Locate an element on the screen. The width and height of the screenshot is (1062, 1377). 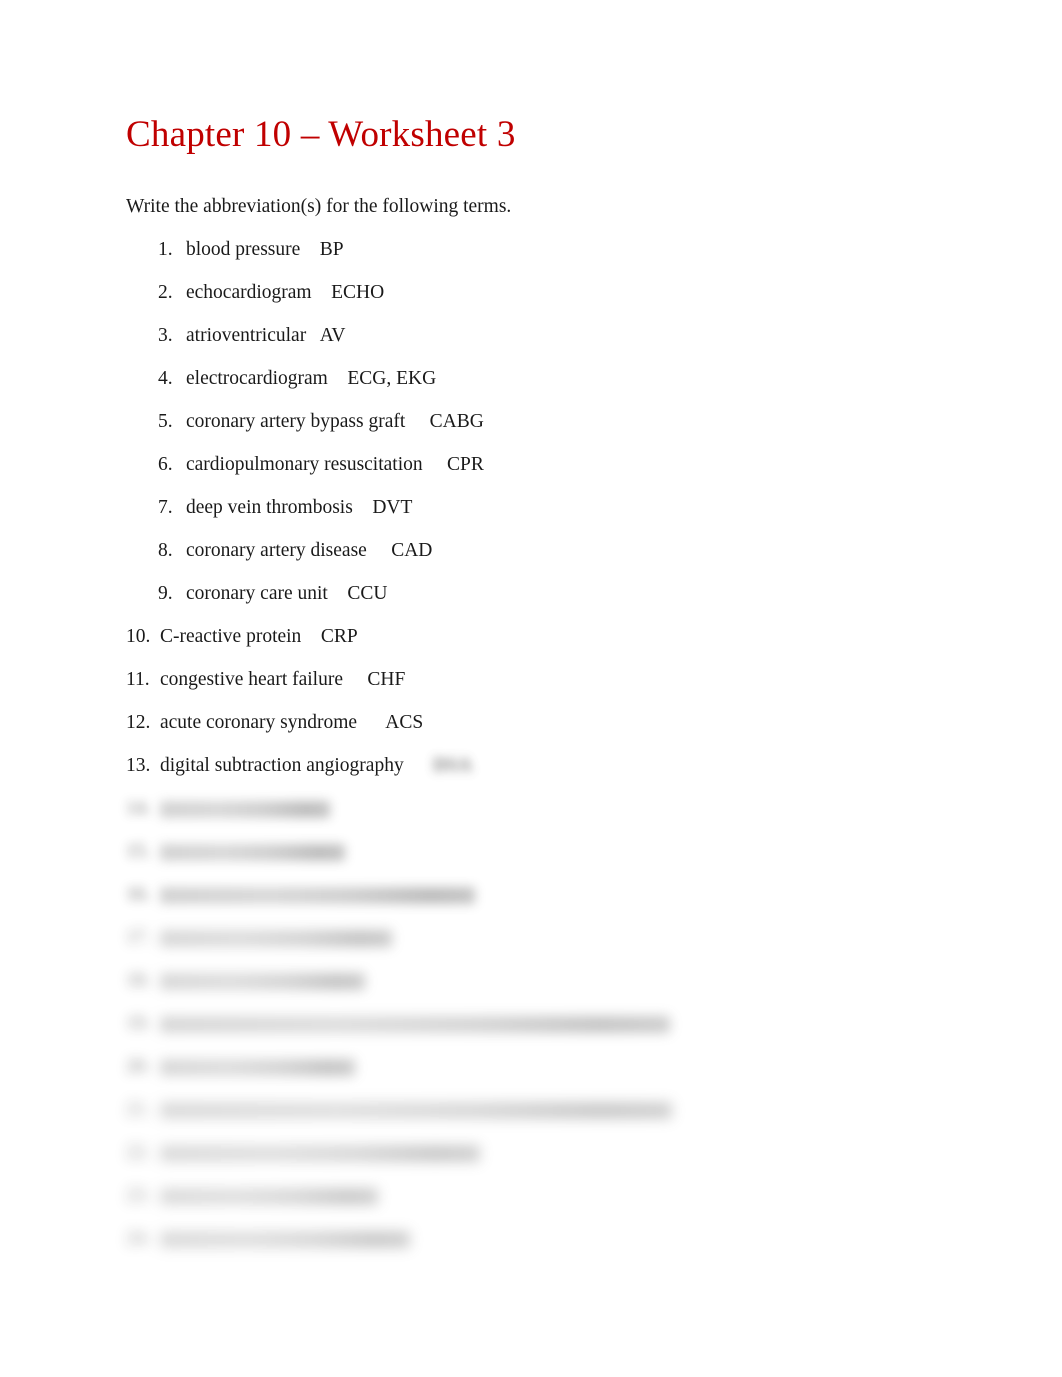
term-text: coronary artery disease is located at coordinates (276, 550).